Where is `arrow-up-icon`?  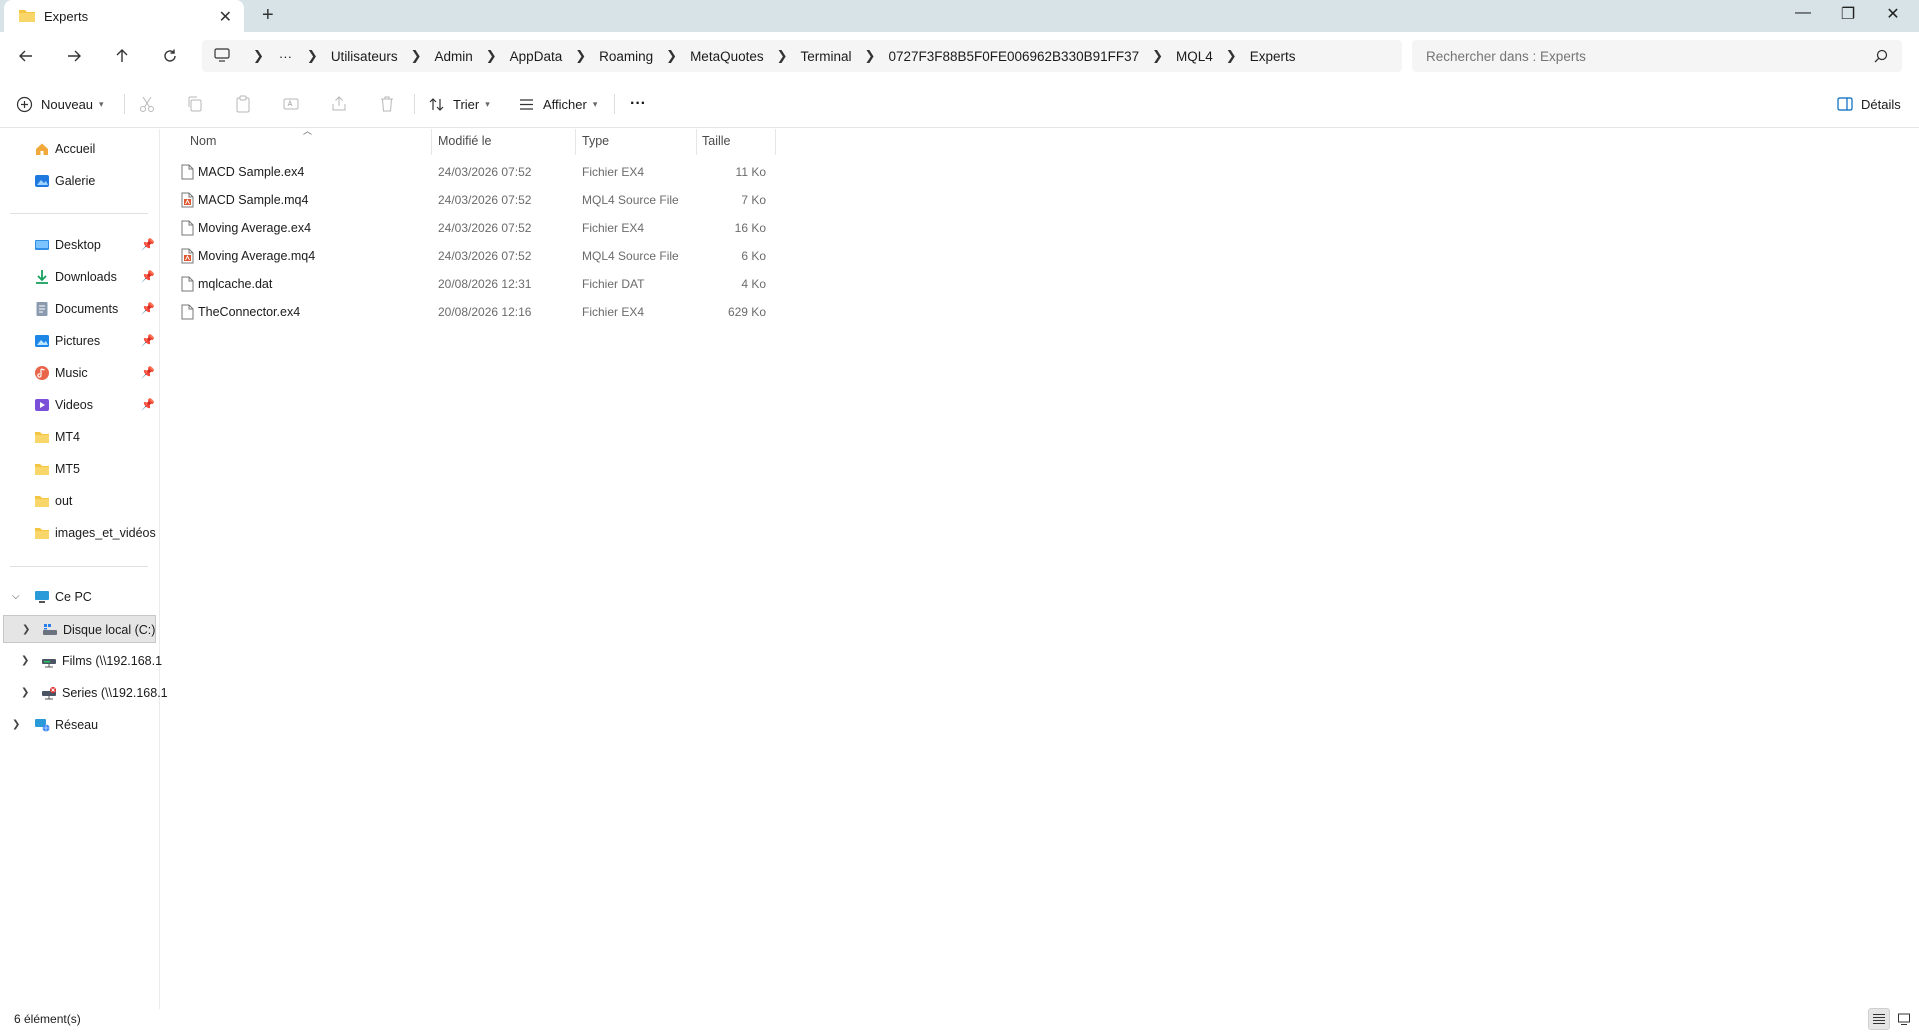 arrow-up-icon is located at coordinates (122, 55).